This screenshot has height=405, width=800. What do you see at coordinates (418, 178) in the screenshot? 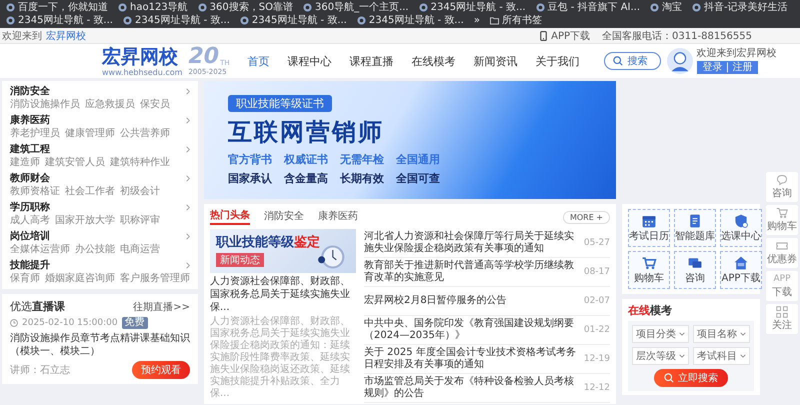
I see `banner-feature: 全国可查` at bounding box center [418, 178].